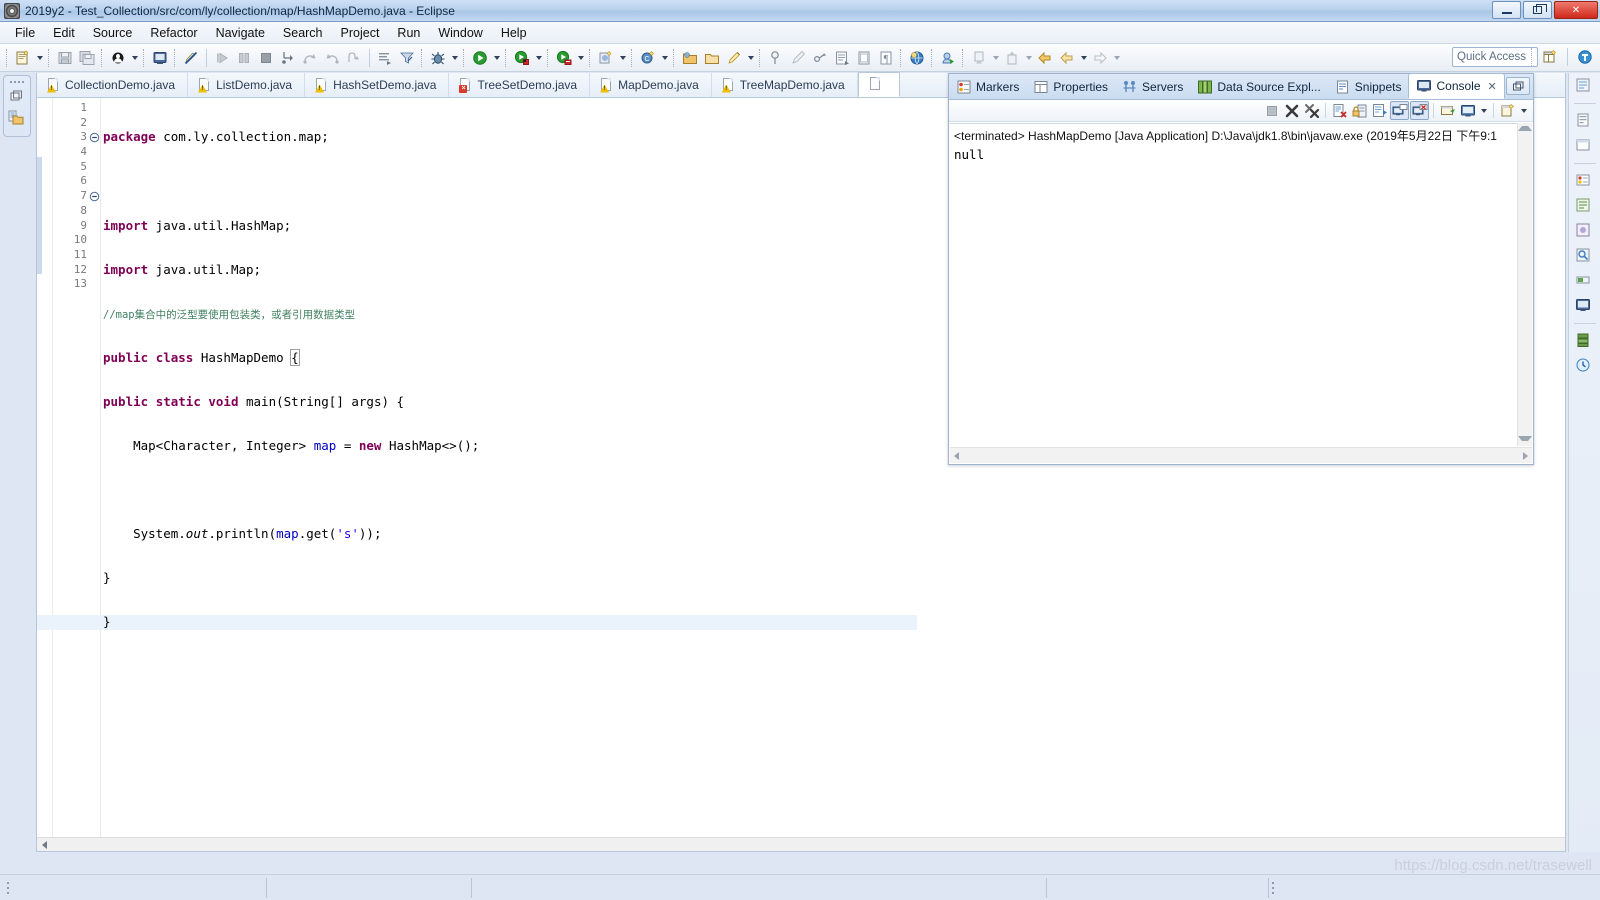 The width and height of the screenshot is (1600, 900). What do you see at coordinates (1070, 86) in the screenshot?
I see `view-tab-properties: Properties` at bounding box center [1070, 86].